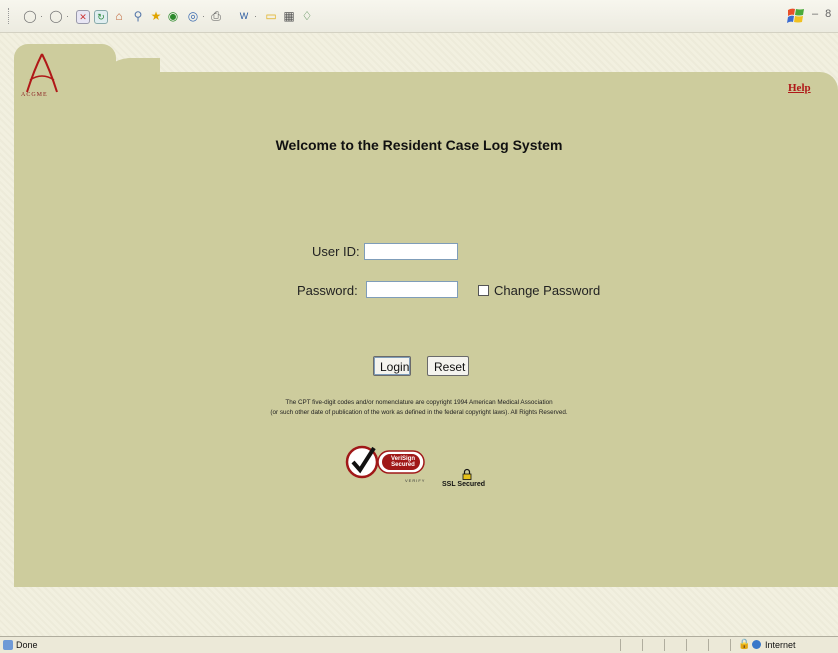 The width and height of the screenshot is (838, 653). Describe the element at coordinates (448, 366) in the screenshot. I see `reset-button: Reset` at that location.